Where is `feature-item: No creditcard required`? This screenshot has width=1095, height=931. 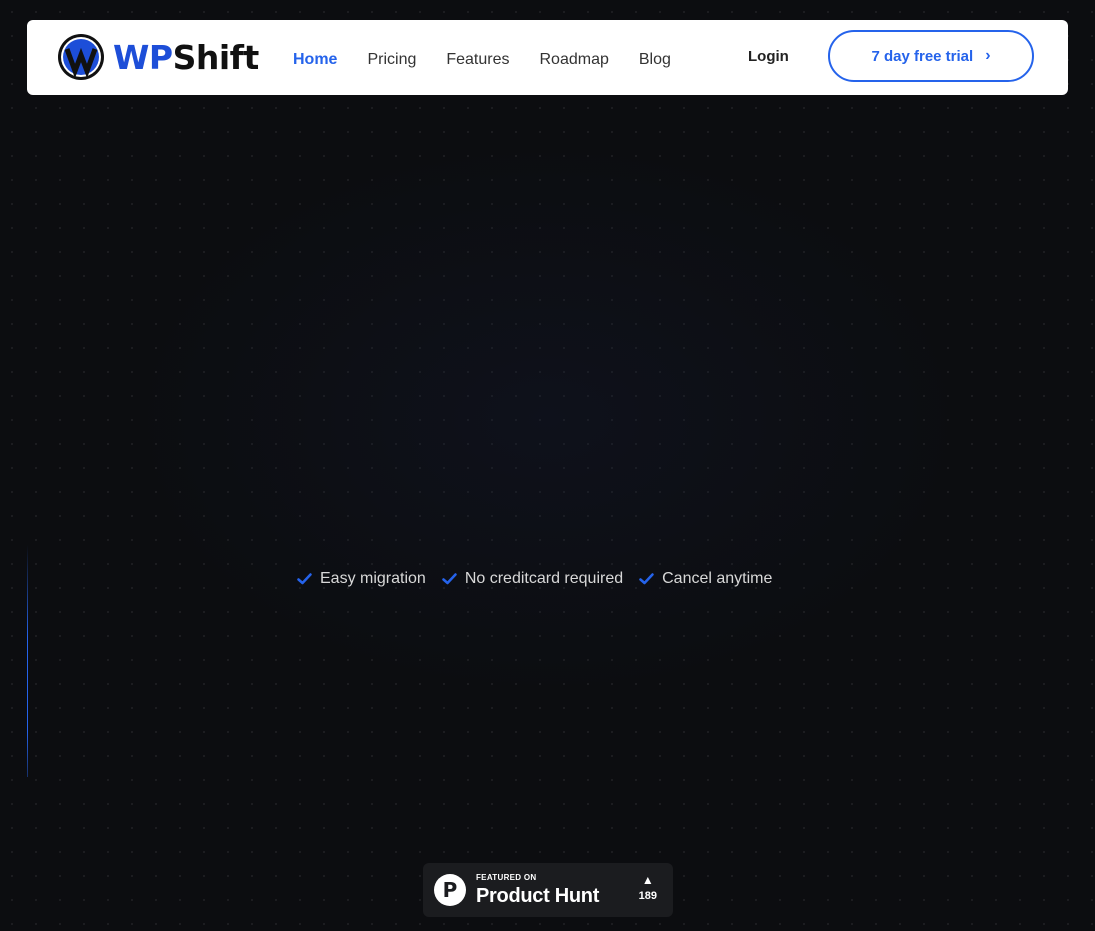 feature-item: No creditcard required is located at coordinates (532, 579).